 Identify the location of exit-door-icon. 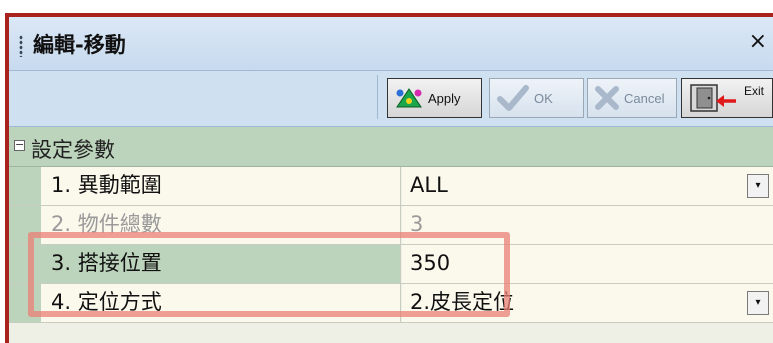
(713, 98).